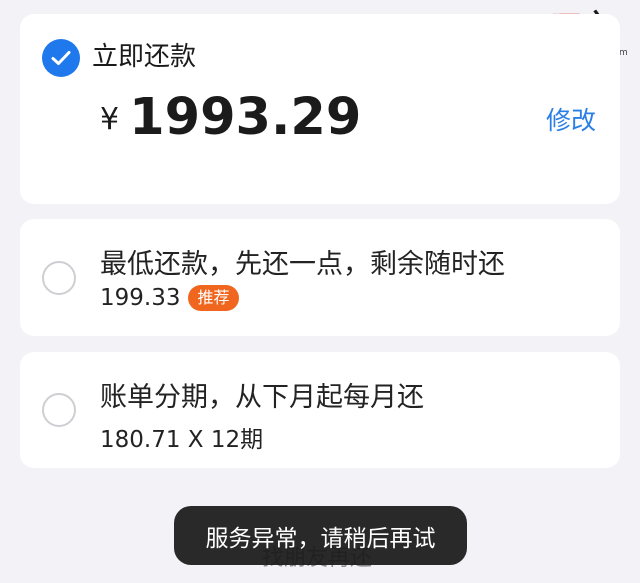  Describe the element at coordinates (302, 264) in the screenshot. I see `minimum-payment-title: 最低还款，先还一点，剩余随时还` at that location.